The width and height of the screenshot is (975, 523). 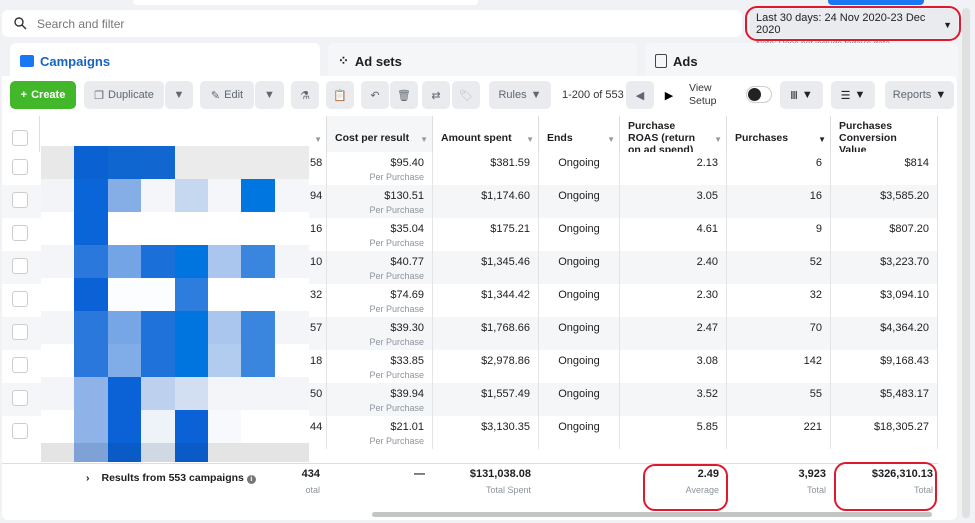 I want to click on cell-value: $814, so click(x=884, y=168).